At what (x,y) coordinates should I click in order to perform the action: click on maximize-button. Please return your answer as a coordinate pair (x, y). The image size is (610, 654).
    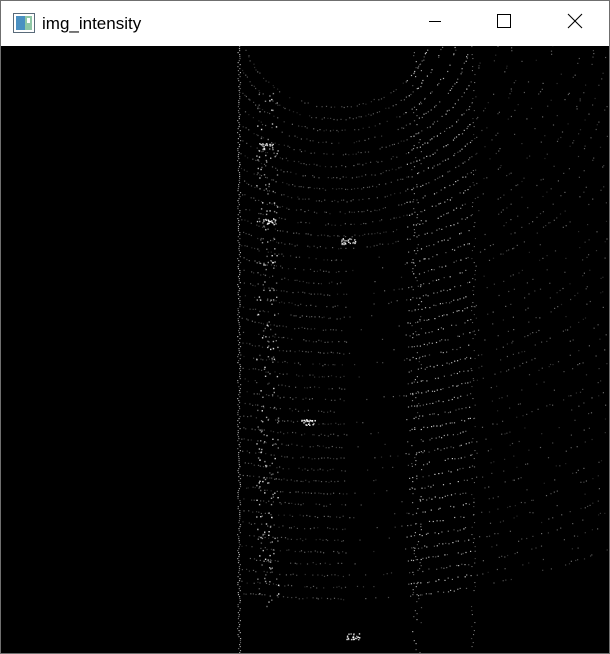
    Looking at the image, I should click on (504, 23).